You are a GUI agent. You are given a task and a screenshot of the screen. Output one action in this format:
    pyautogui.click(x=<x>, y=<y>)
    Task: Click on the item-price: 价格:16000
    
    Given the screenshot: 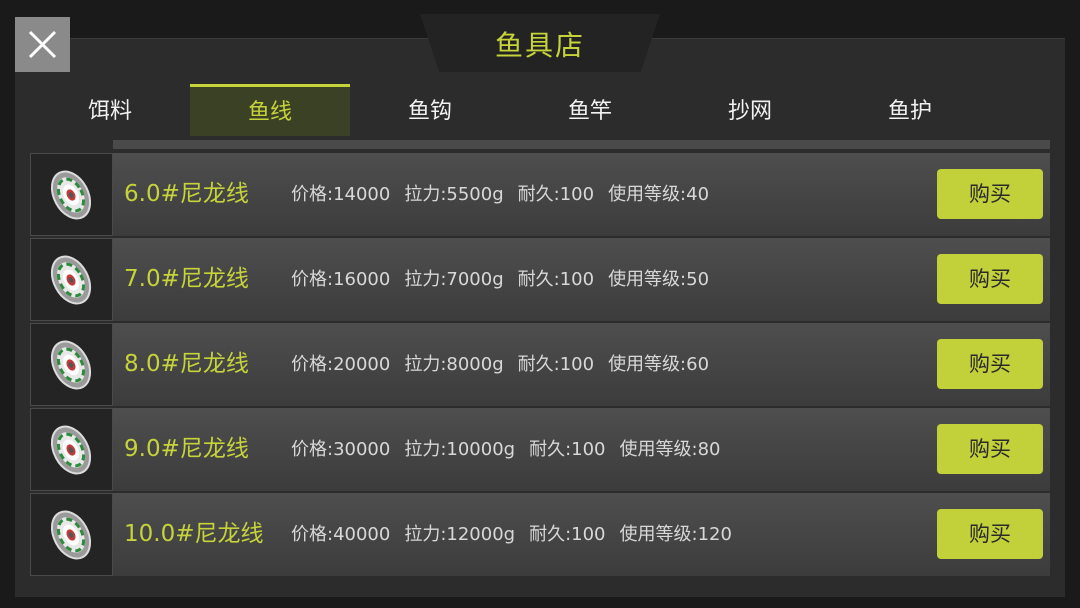 What is the action you would take?
    pyautogui.click(x=341, y=279)
    